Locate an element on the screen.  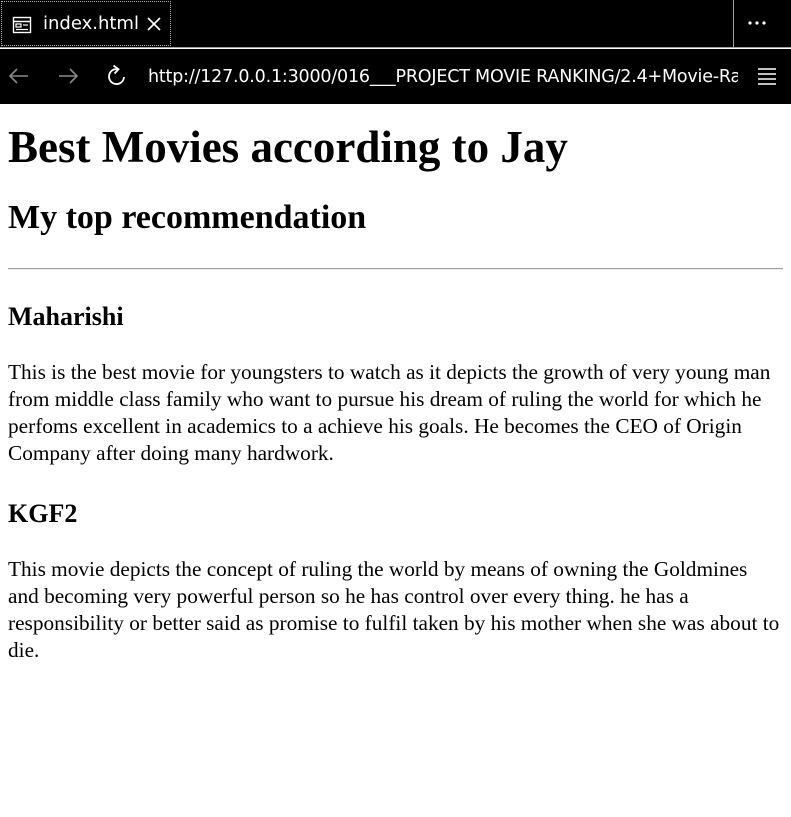
page-layout-icon is located at coordinates (22, 25).